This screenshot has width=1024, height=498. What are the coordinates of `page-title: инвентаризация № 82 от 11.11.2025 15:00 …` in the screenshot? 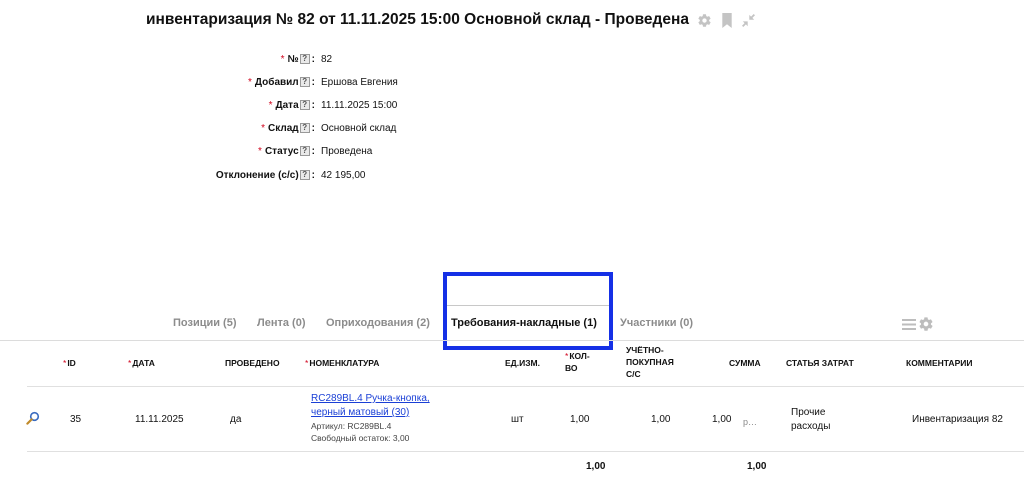 It's located at (417, 19).